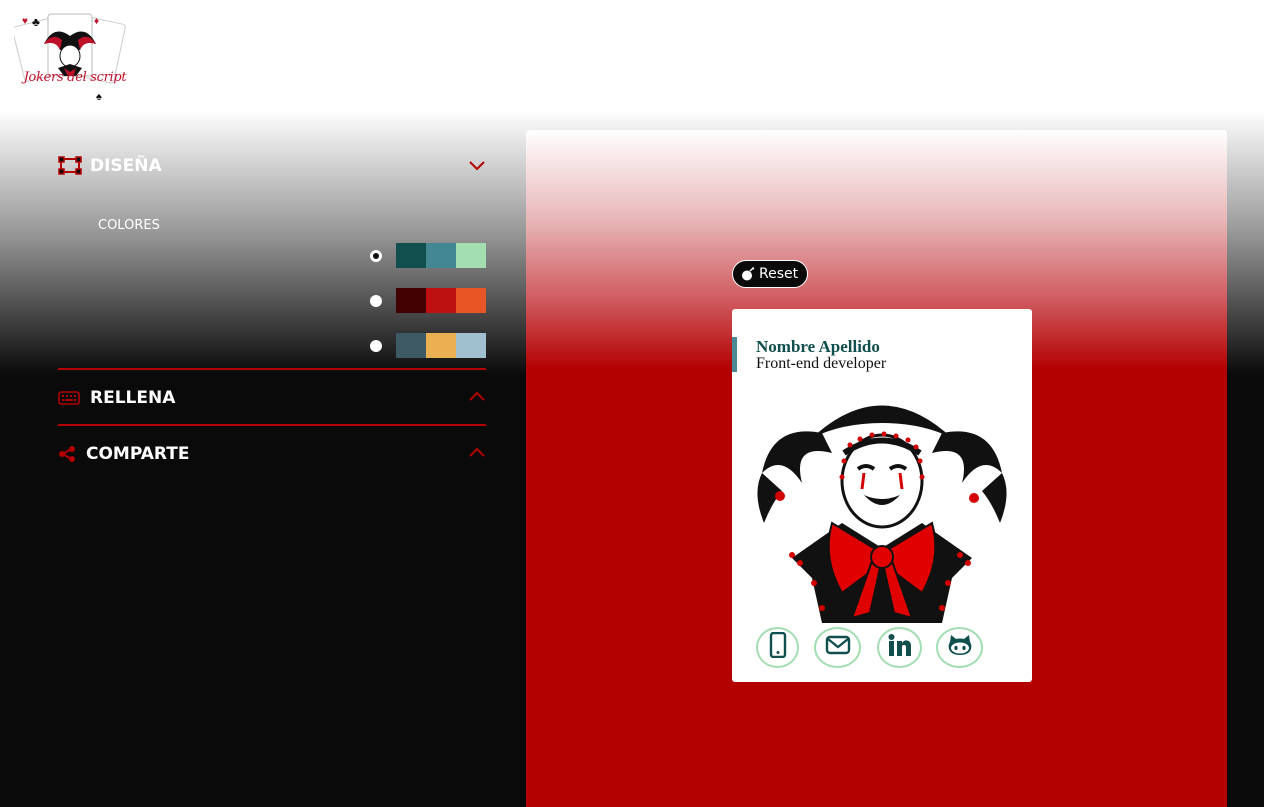 The image size is (1264, 807). I want to click on reset-button: Reset, so click(770, 274).